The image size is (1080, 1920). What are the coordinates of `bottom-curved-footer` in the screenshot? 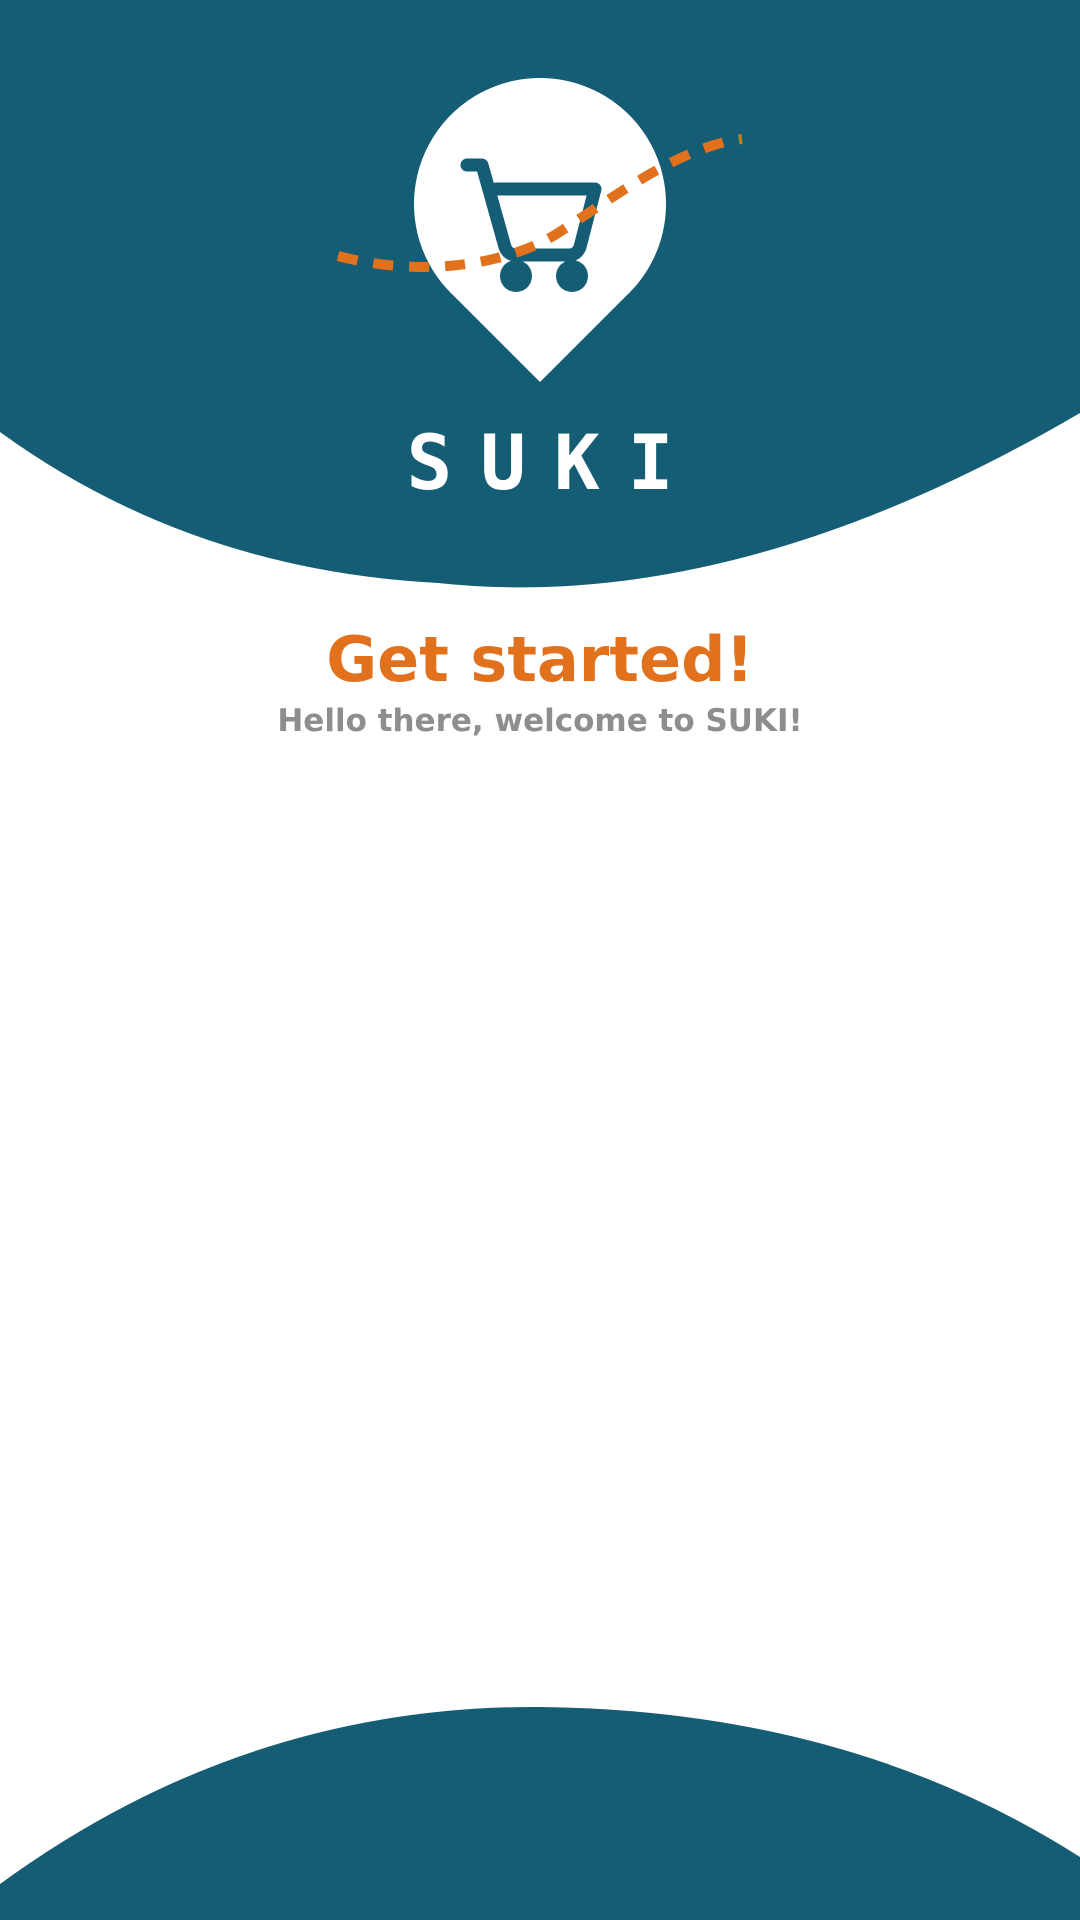 It's located at (540, 1813).